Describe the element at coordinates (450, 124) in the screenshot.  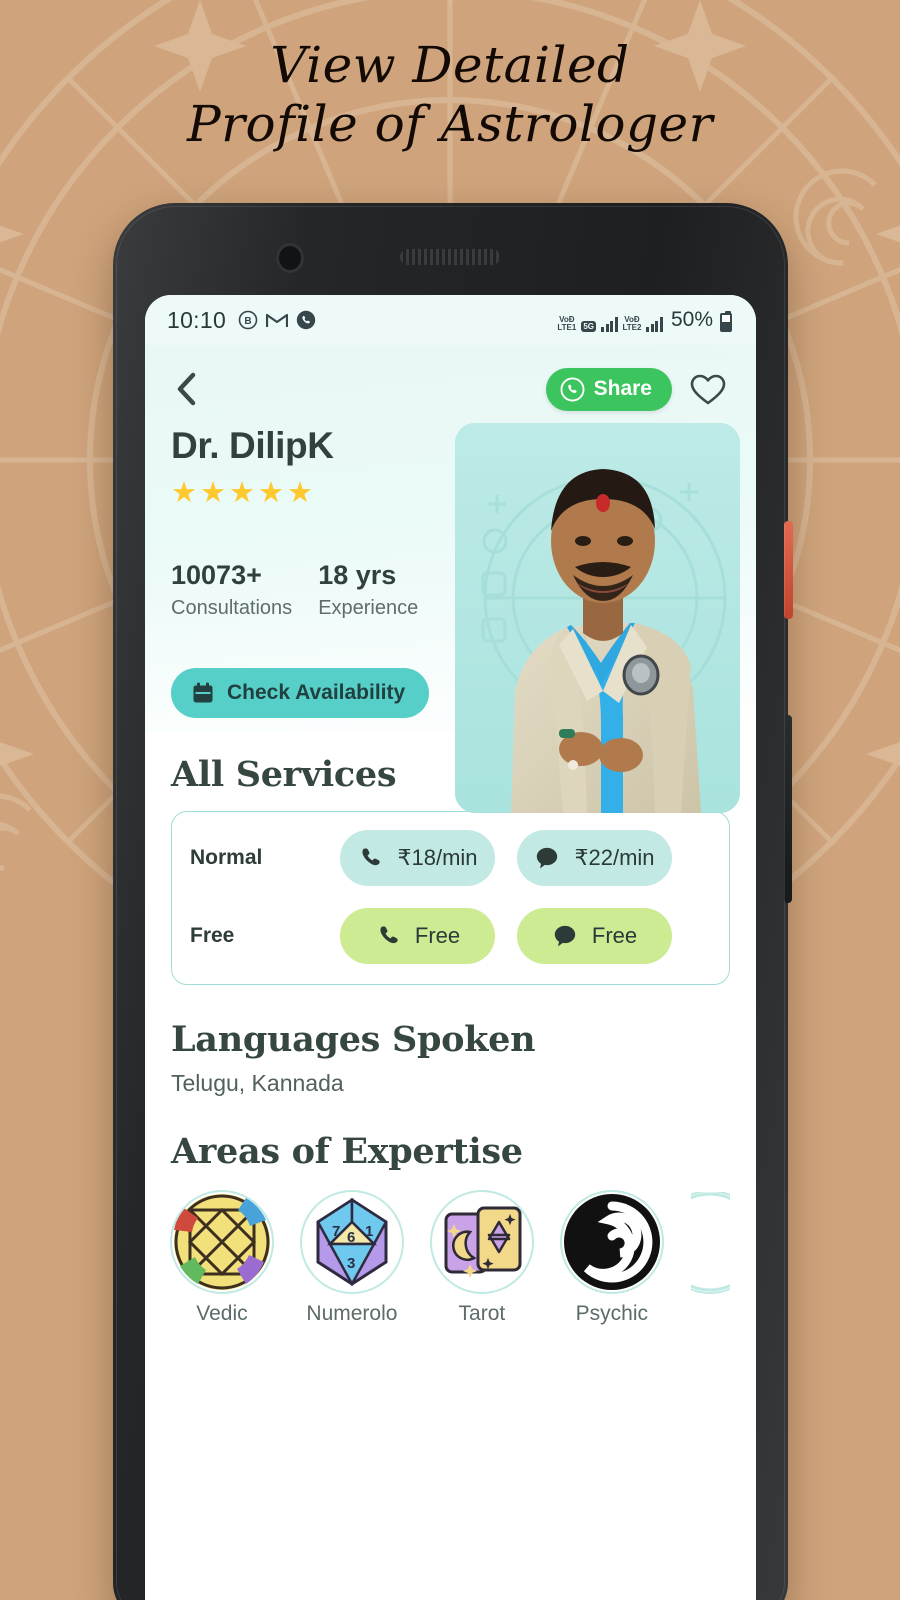
I see `headline-line-2: Profile of Astrologer` at that location.